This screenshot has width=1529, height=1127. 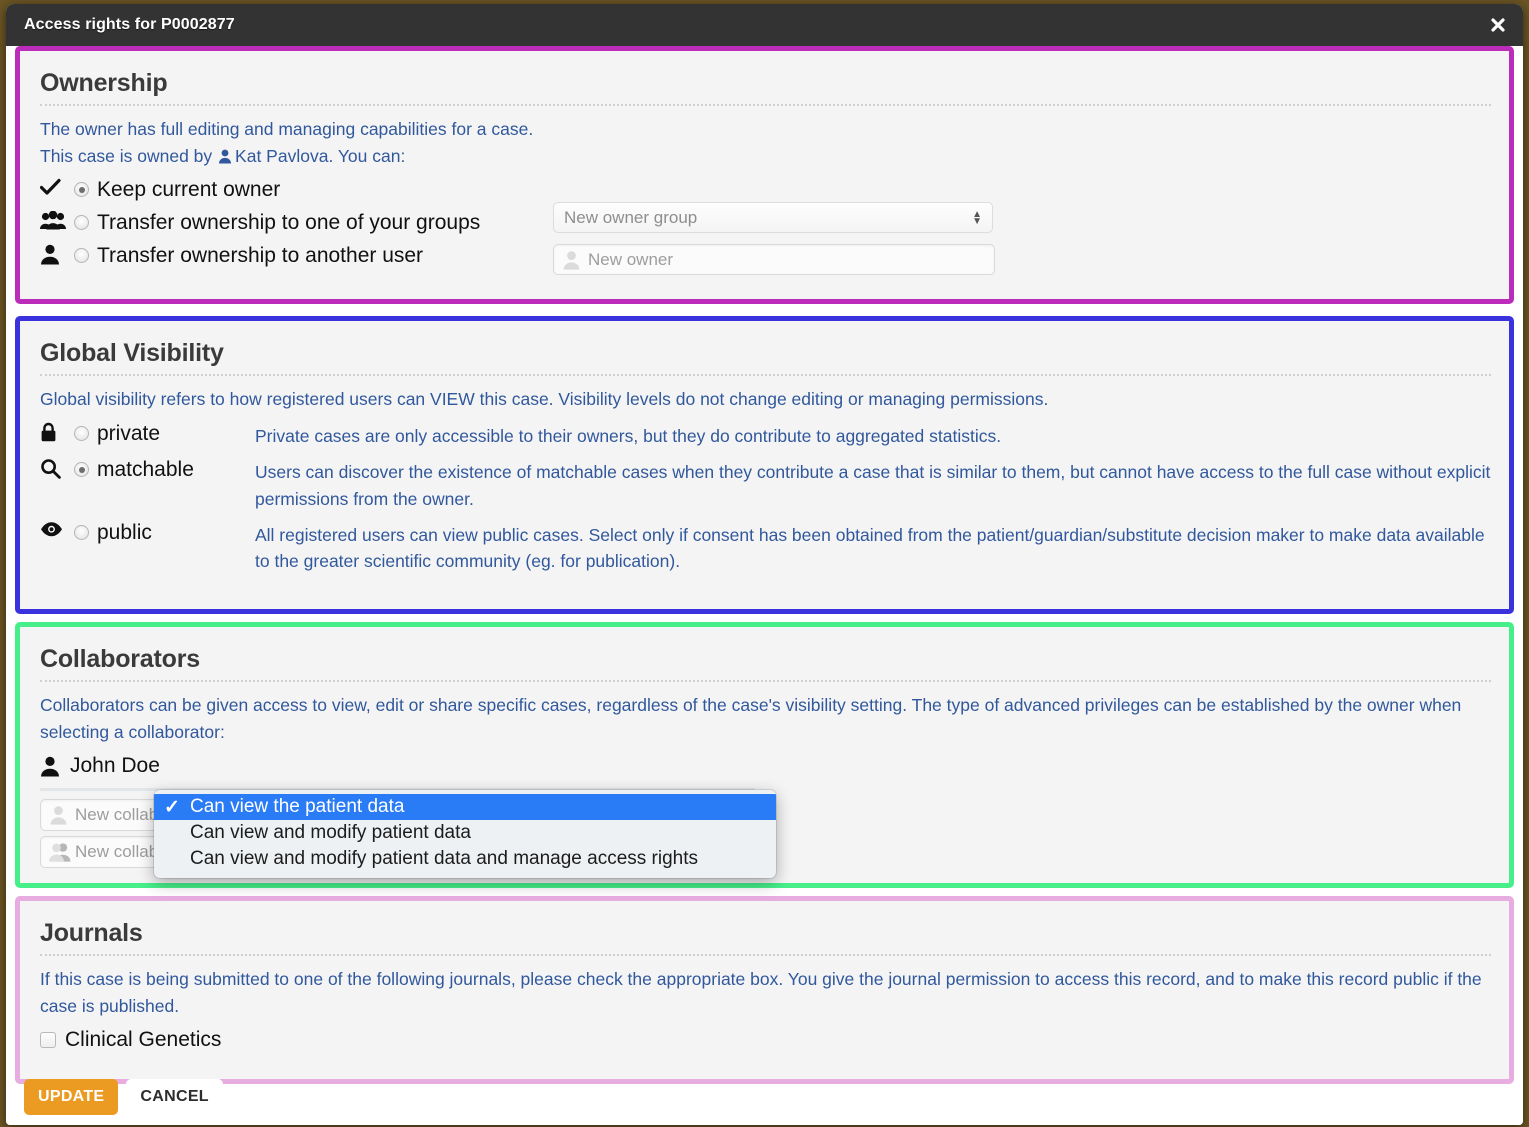 I want to click on collaborators-title: Collaborators, so click(x=120, y=659).